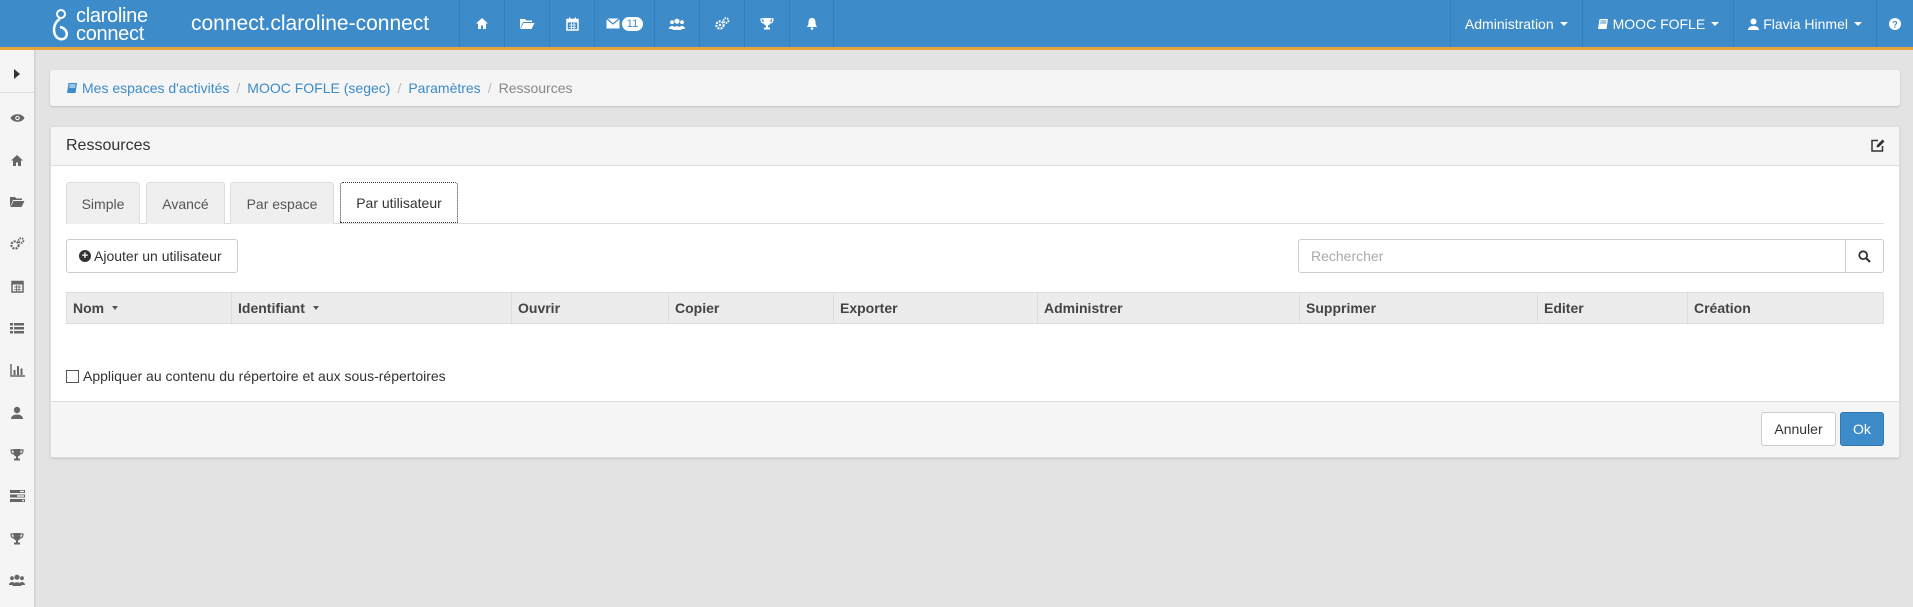 The image size is (1913, 607). I want to click on sidebar-item-home, so click(17, 160).